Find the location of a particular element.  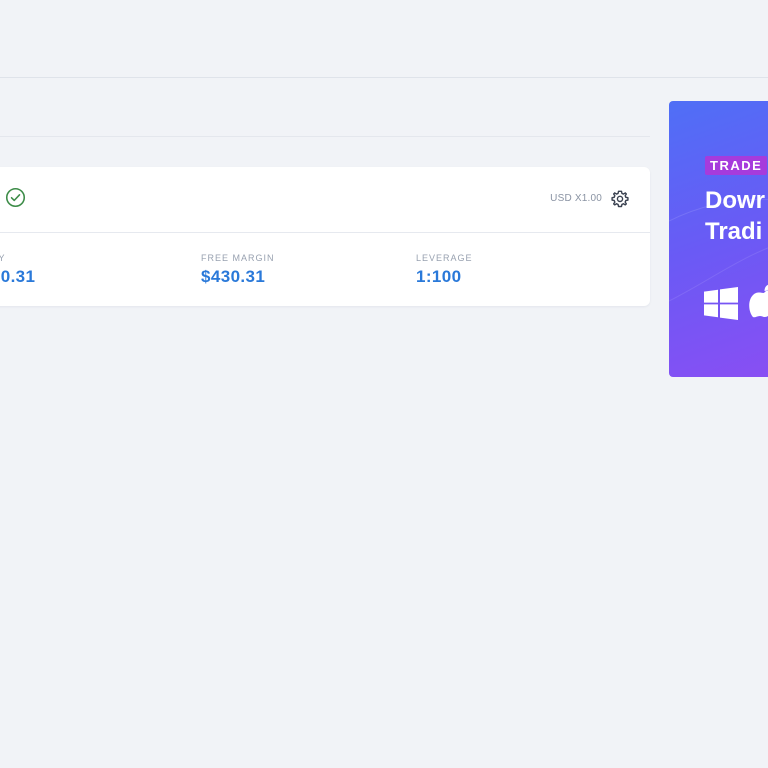

promo-title: Dowr Tradi is located at coordinates (735, 216).